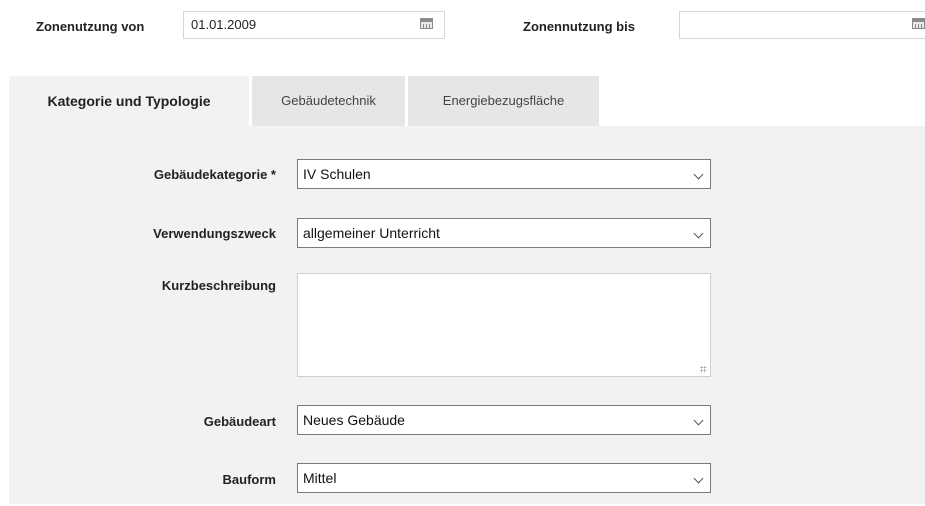 The image size is (925, 506). I want to click on gebaeudeart-label: Gebäudeart, so click(239, 421).